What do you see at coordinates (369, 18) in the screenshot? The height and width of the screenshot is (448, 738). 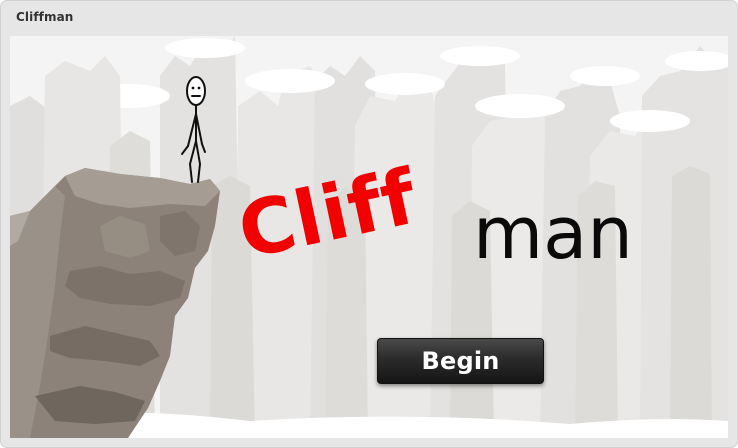 I see `title-bar: Cliffman` at bounding box center [369, 18].